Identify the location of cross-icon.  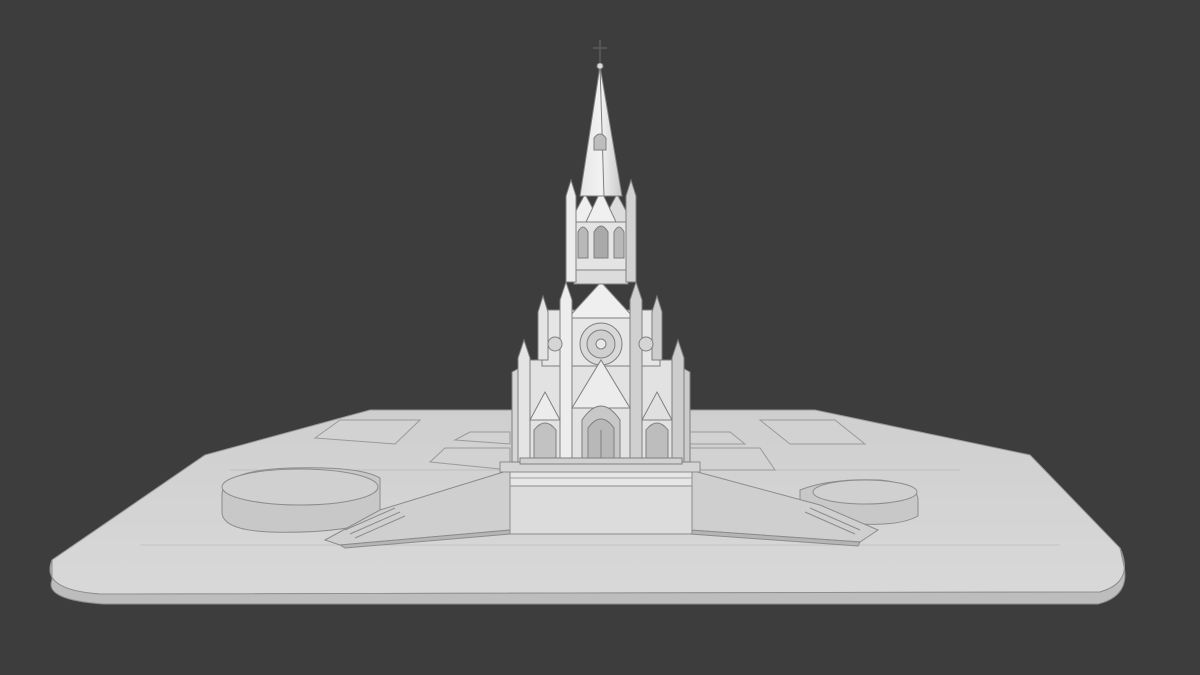
(600, 51).